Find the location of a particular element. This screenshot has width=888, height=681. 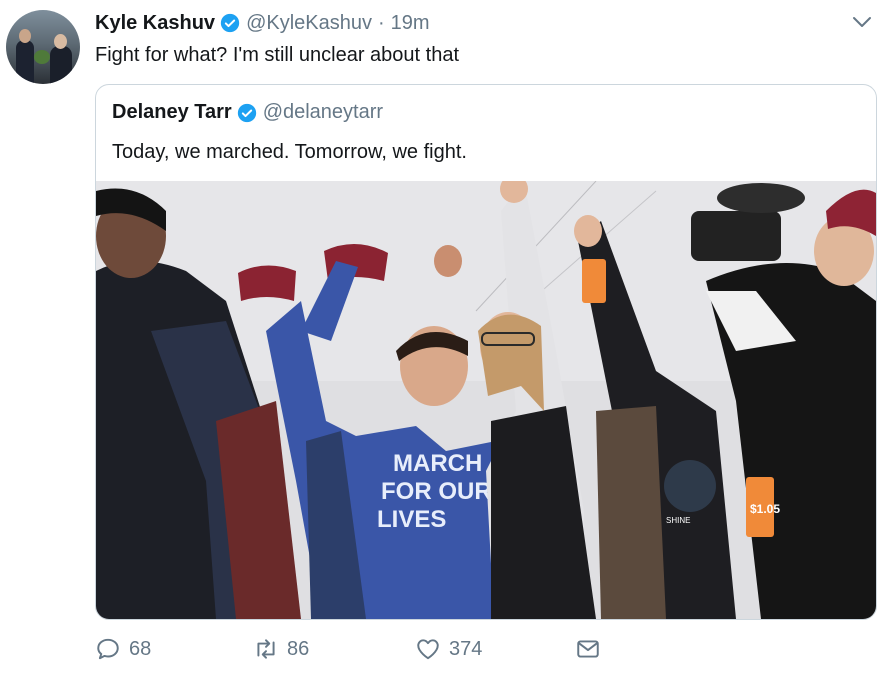

retweet-button: 86 is located at coordinates (281, 649).